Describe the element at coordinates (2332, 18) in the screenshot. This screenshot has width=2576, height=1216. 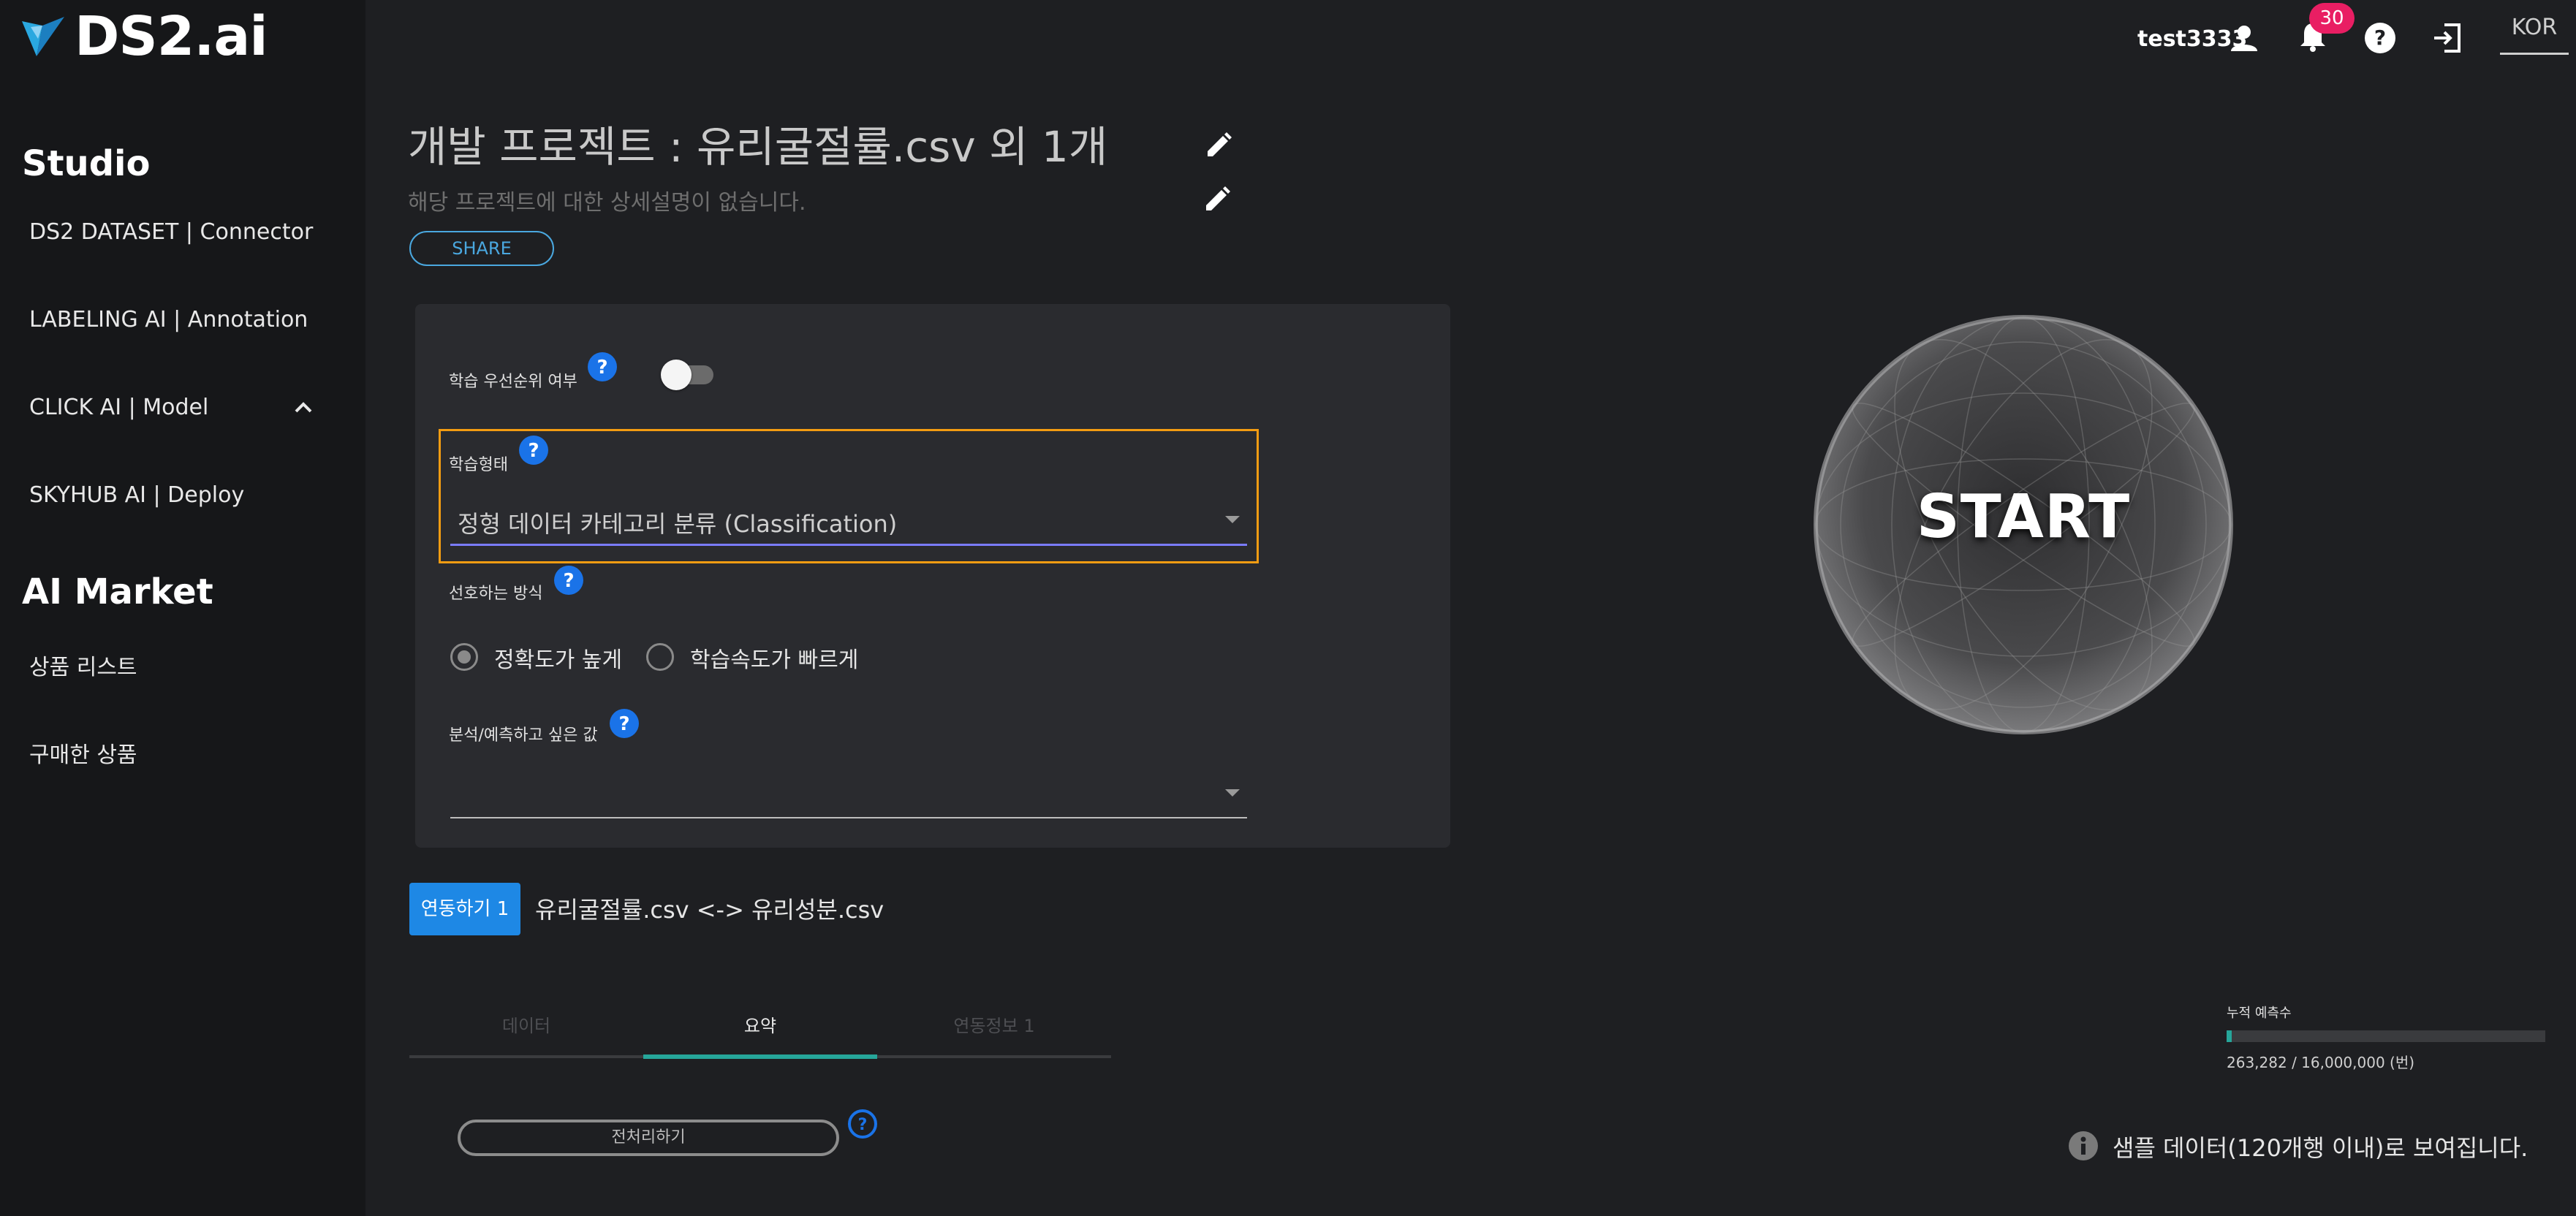
I see `notification-badge: 30` at that location.